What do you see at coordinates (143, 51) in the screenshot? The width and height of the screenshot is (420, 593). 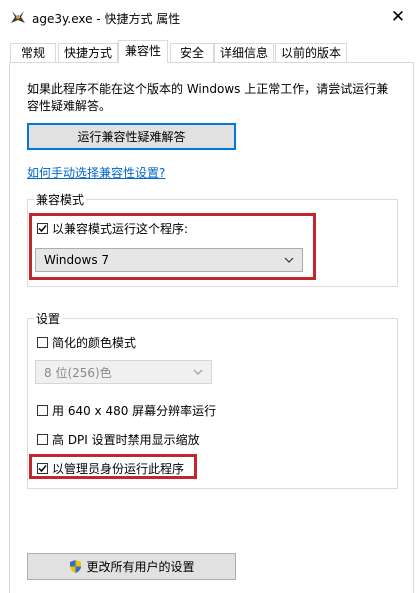 I see `tab-compatibility: 兼容性` at bounding box center [143, 51].